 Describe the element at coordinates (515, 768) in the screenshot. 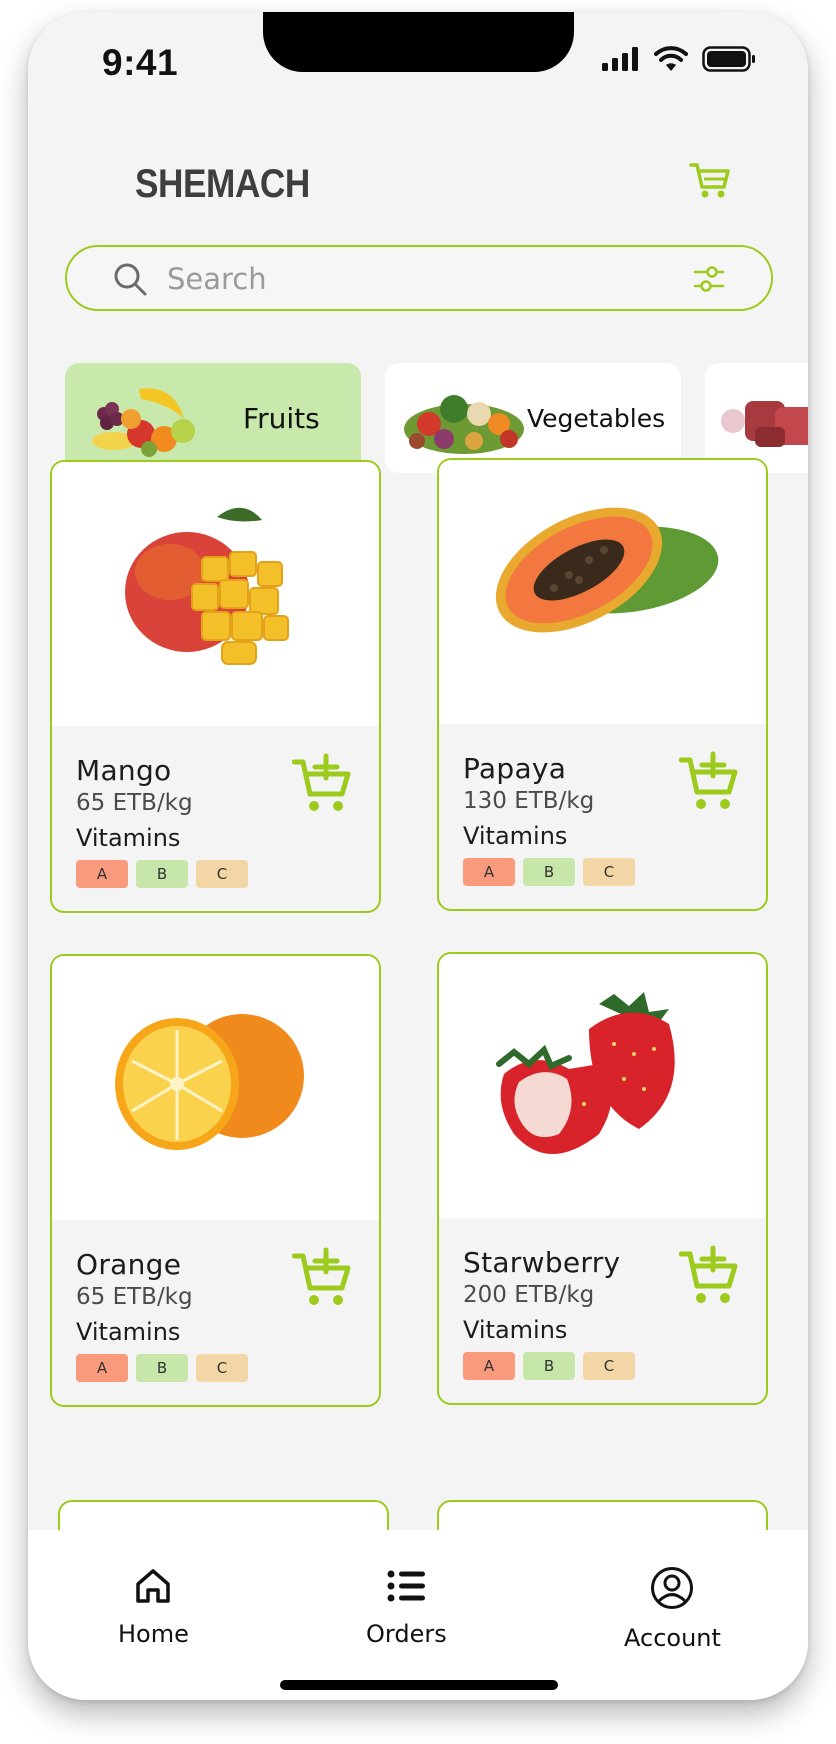

I see `product-name: Papaya` at that location.